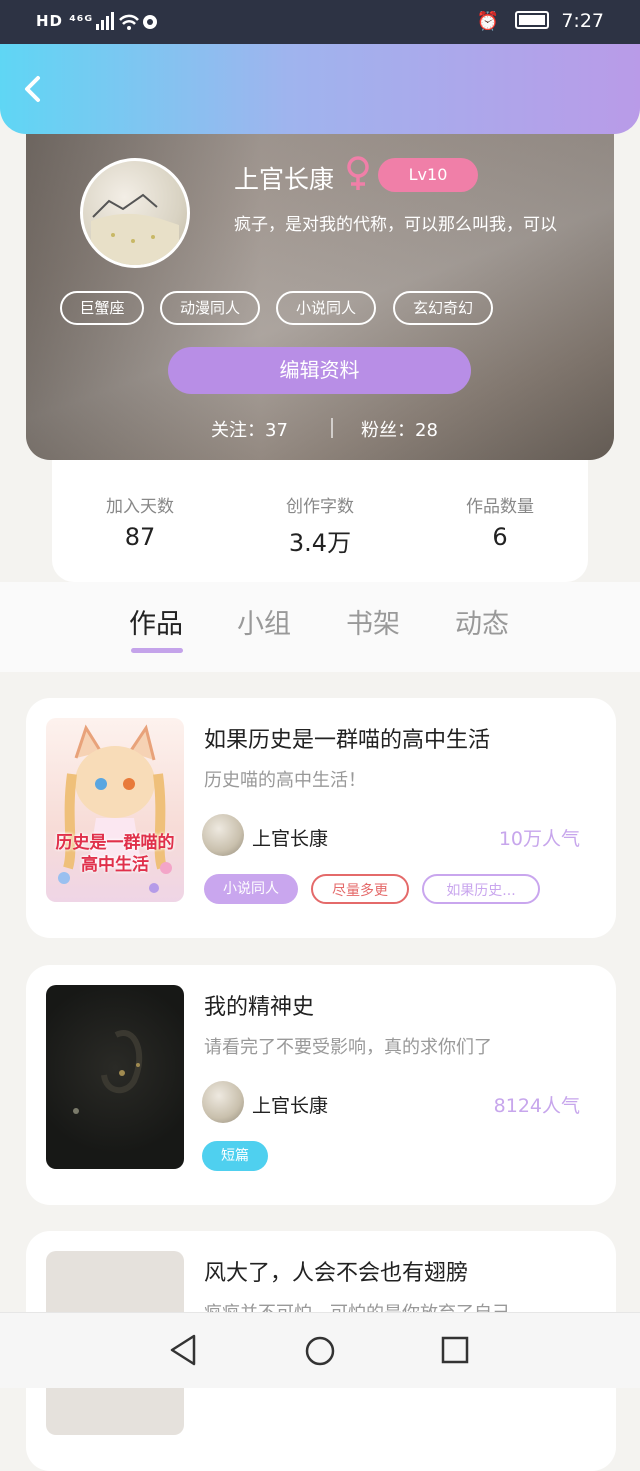 This screenshot has height=1471, width=640. I want to click on stat-value: 3.4万, so click(320, 543).